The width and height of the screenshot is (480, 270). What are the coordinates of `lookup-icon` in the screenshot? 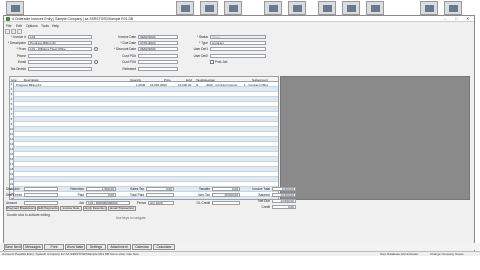 It's located at (96, 49).